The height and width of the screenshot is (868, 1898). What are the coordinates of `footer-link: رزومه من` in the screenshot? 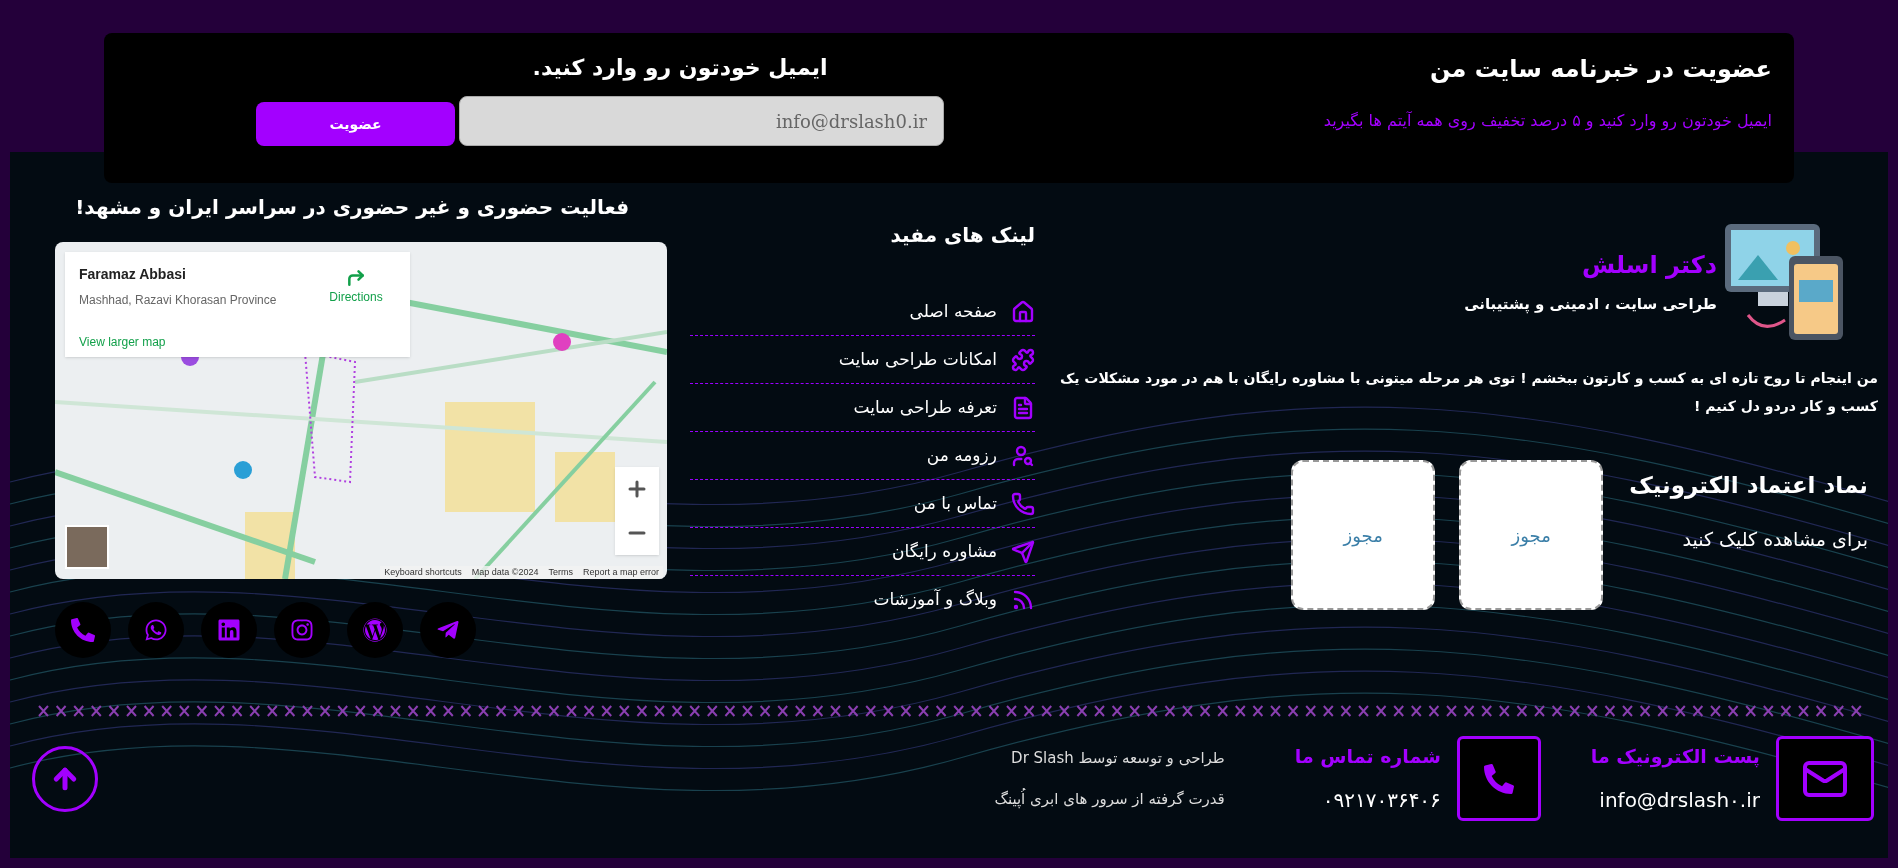 It's located at (862, 456).